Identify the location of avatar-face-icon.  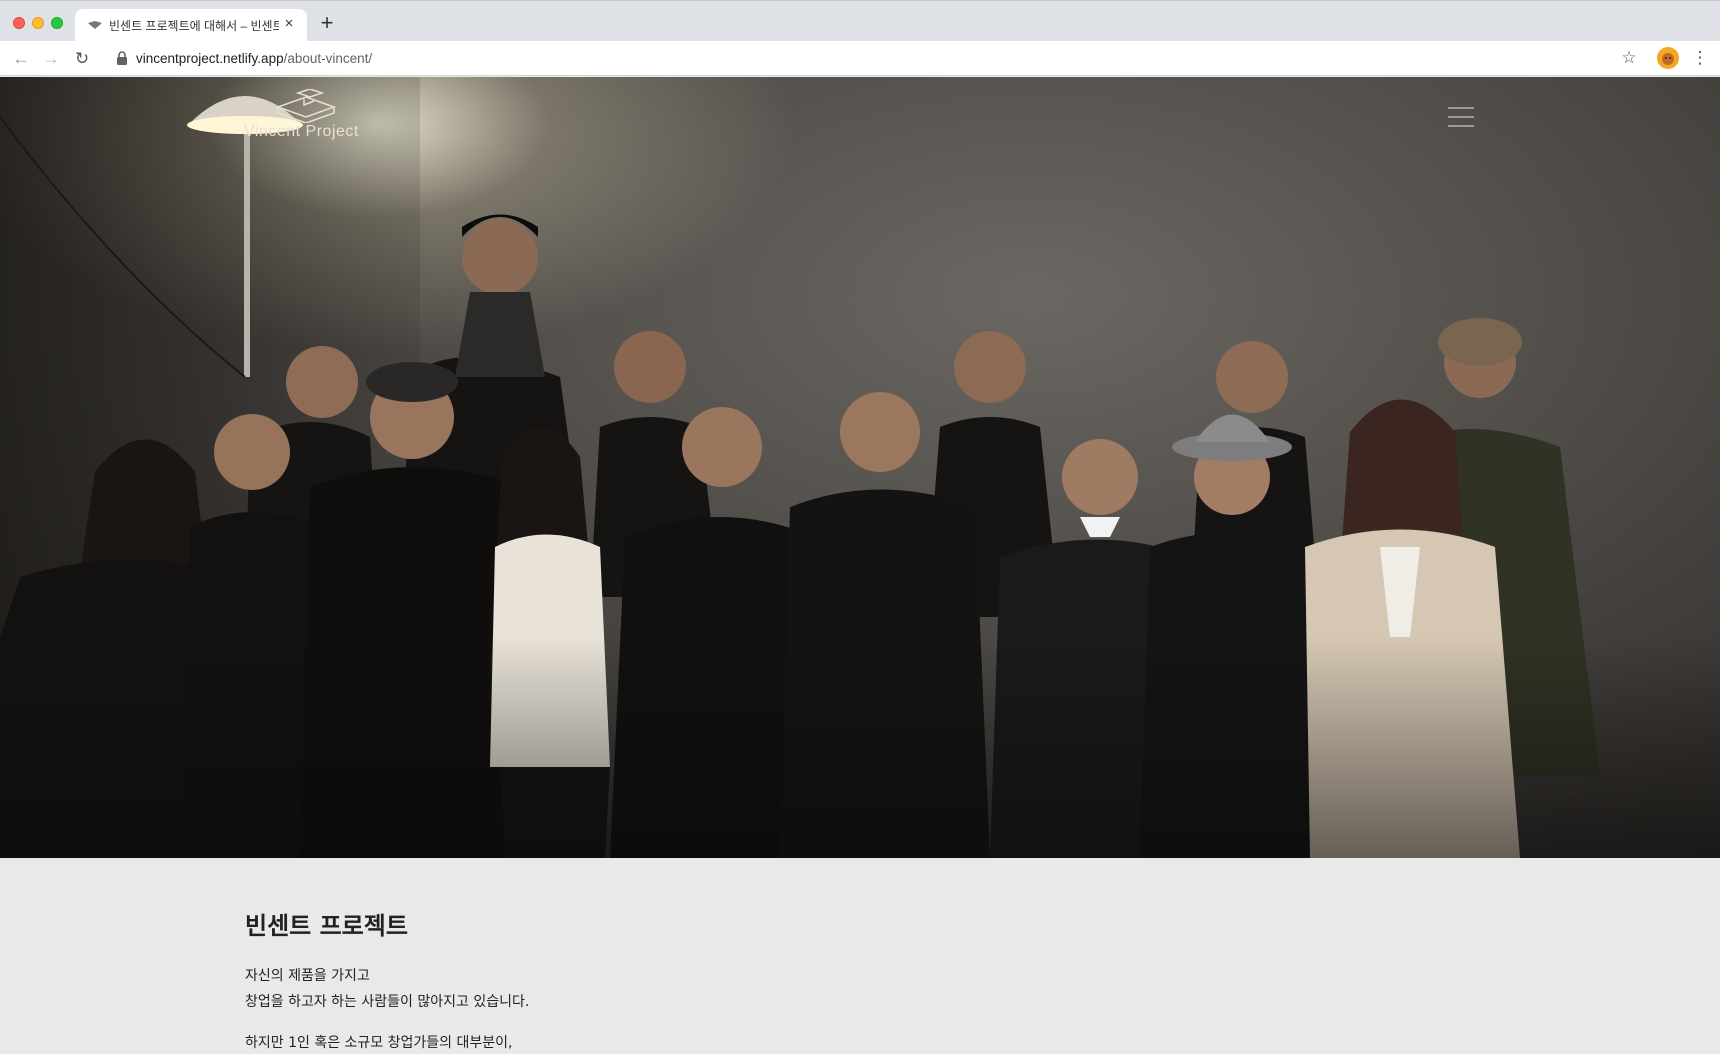
(1668, 58).